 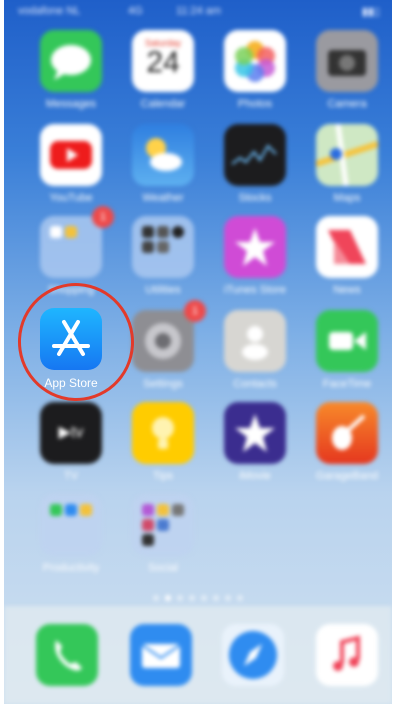 I want to click on gear-icon, so click(x=163, y=341).